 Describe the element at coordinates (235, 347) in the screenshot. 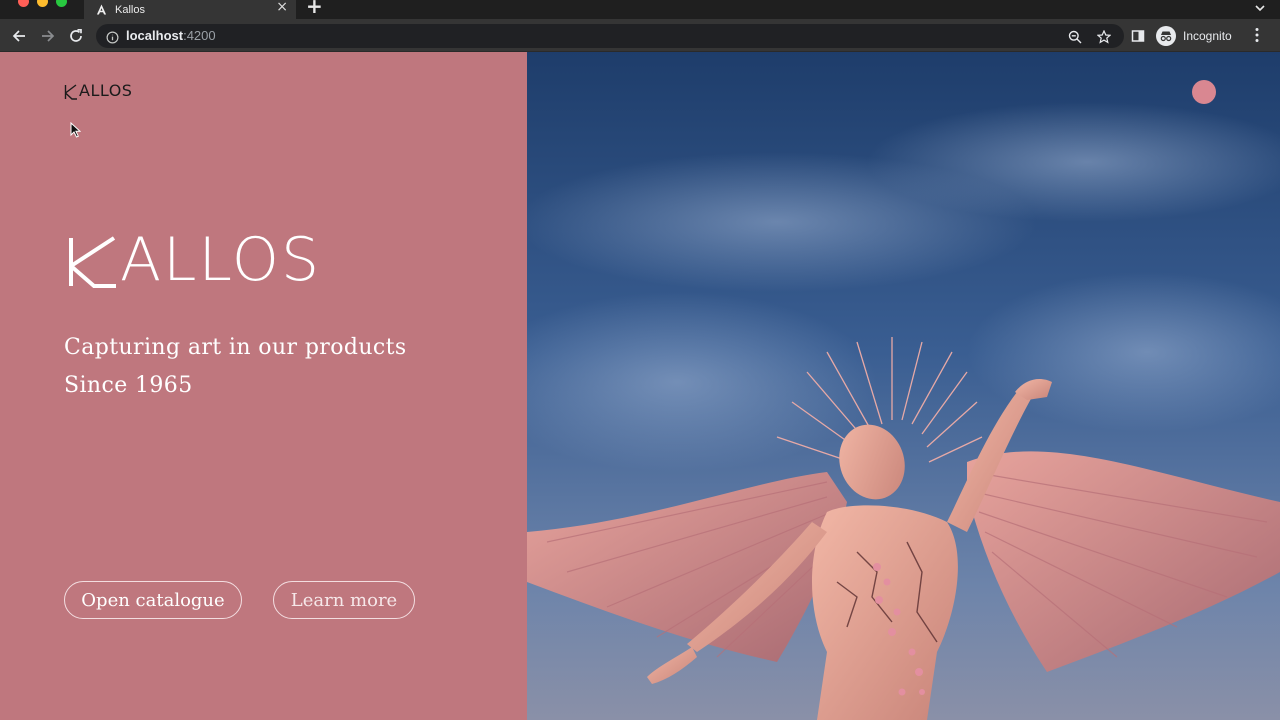

I see `tagline-line-1: Capturing art in our products` at that location.